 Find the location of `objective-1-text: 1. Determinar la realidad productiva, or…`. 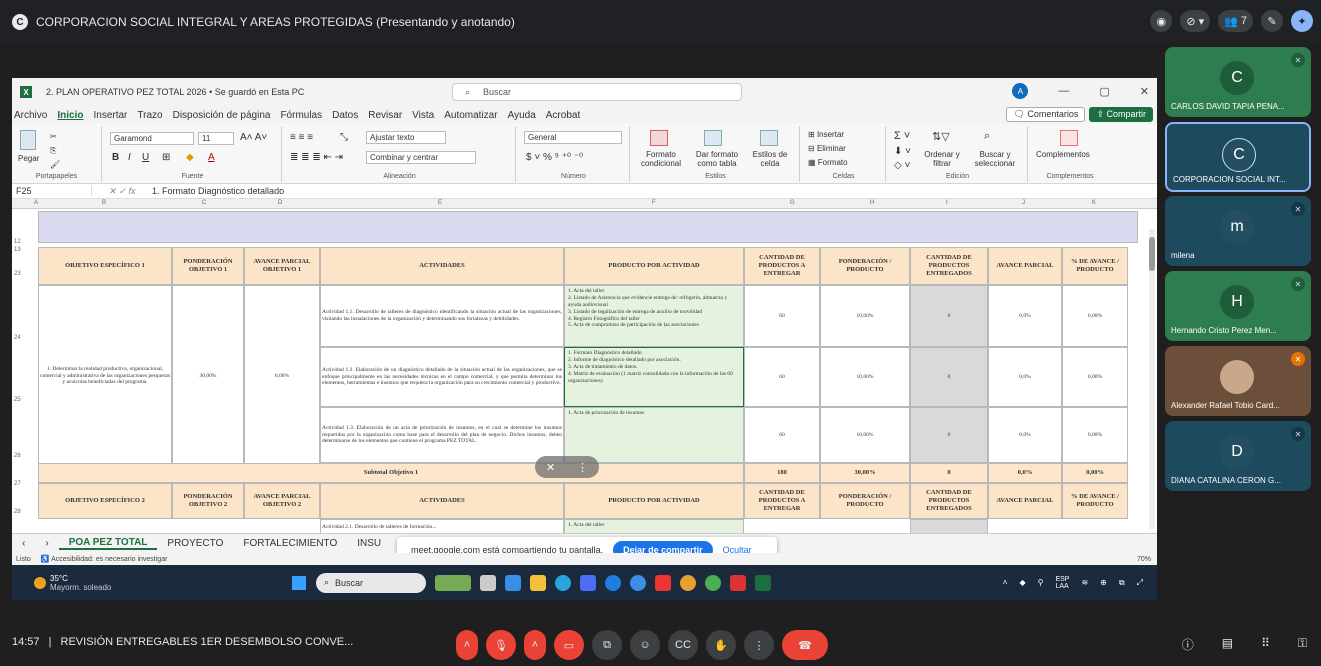

objective-1-text: 1. Determinar la realidad productiva, or… is located at coordinates (105, 376).